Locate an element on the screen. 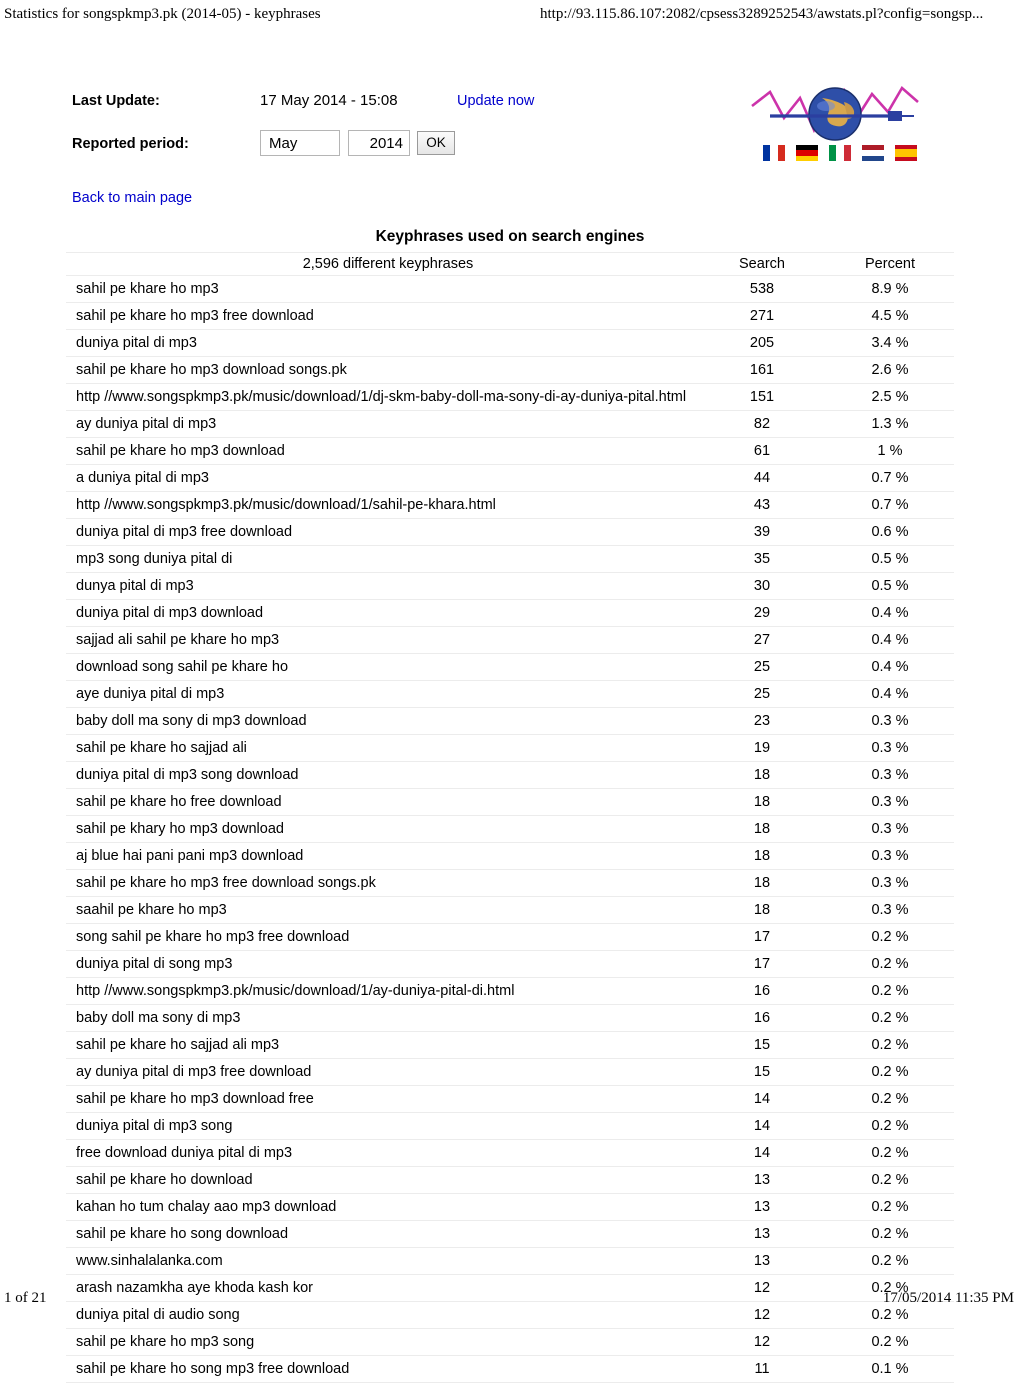  cell-keyphrase: mp3 song duniya pital di is located at coordinates (382, 559).